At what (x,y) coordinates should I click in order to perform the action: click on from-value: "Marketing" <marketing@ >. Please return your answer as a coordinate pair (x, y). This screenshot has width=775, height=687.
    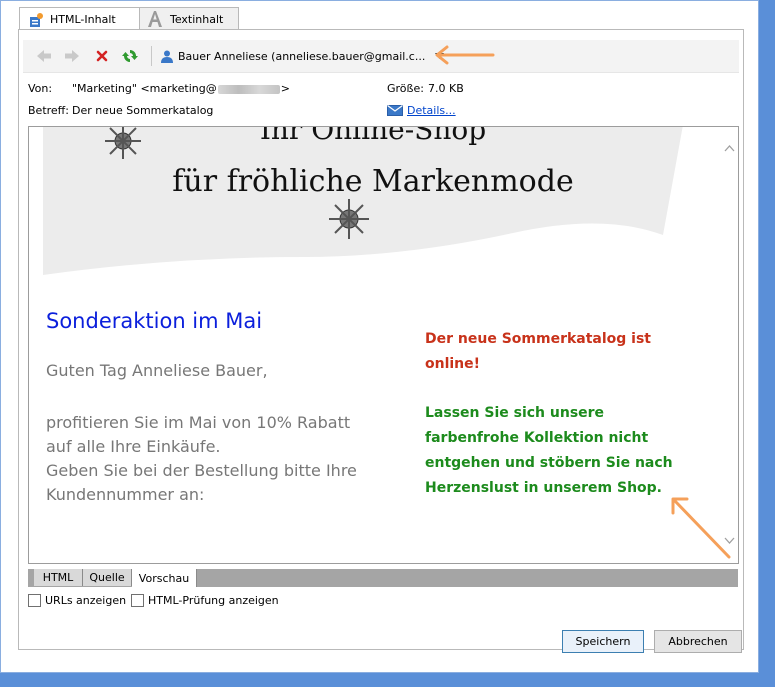
    Looking at the image, I should click on (181, 88).